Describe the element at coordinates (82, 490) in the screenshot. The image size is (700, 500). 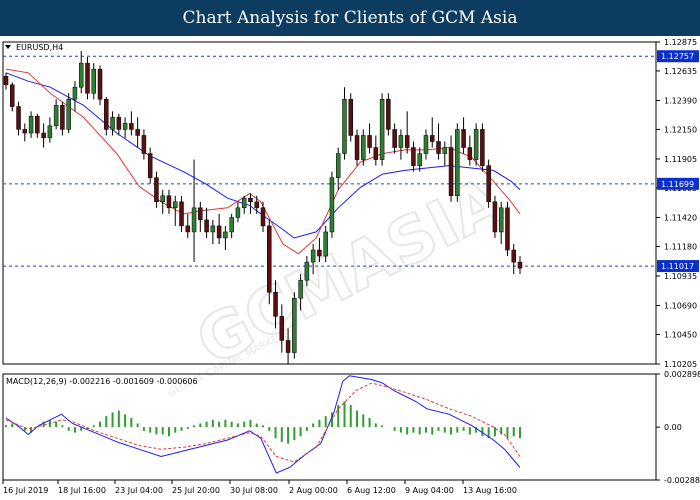
I see `time-axis-label: 18 Jul 16:00` at that location.